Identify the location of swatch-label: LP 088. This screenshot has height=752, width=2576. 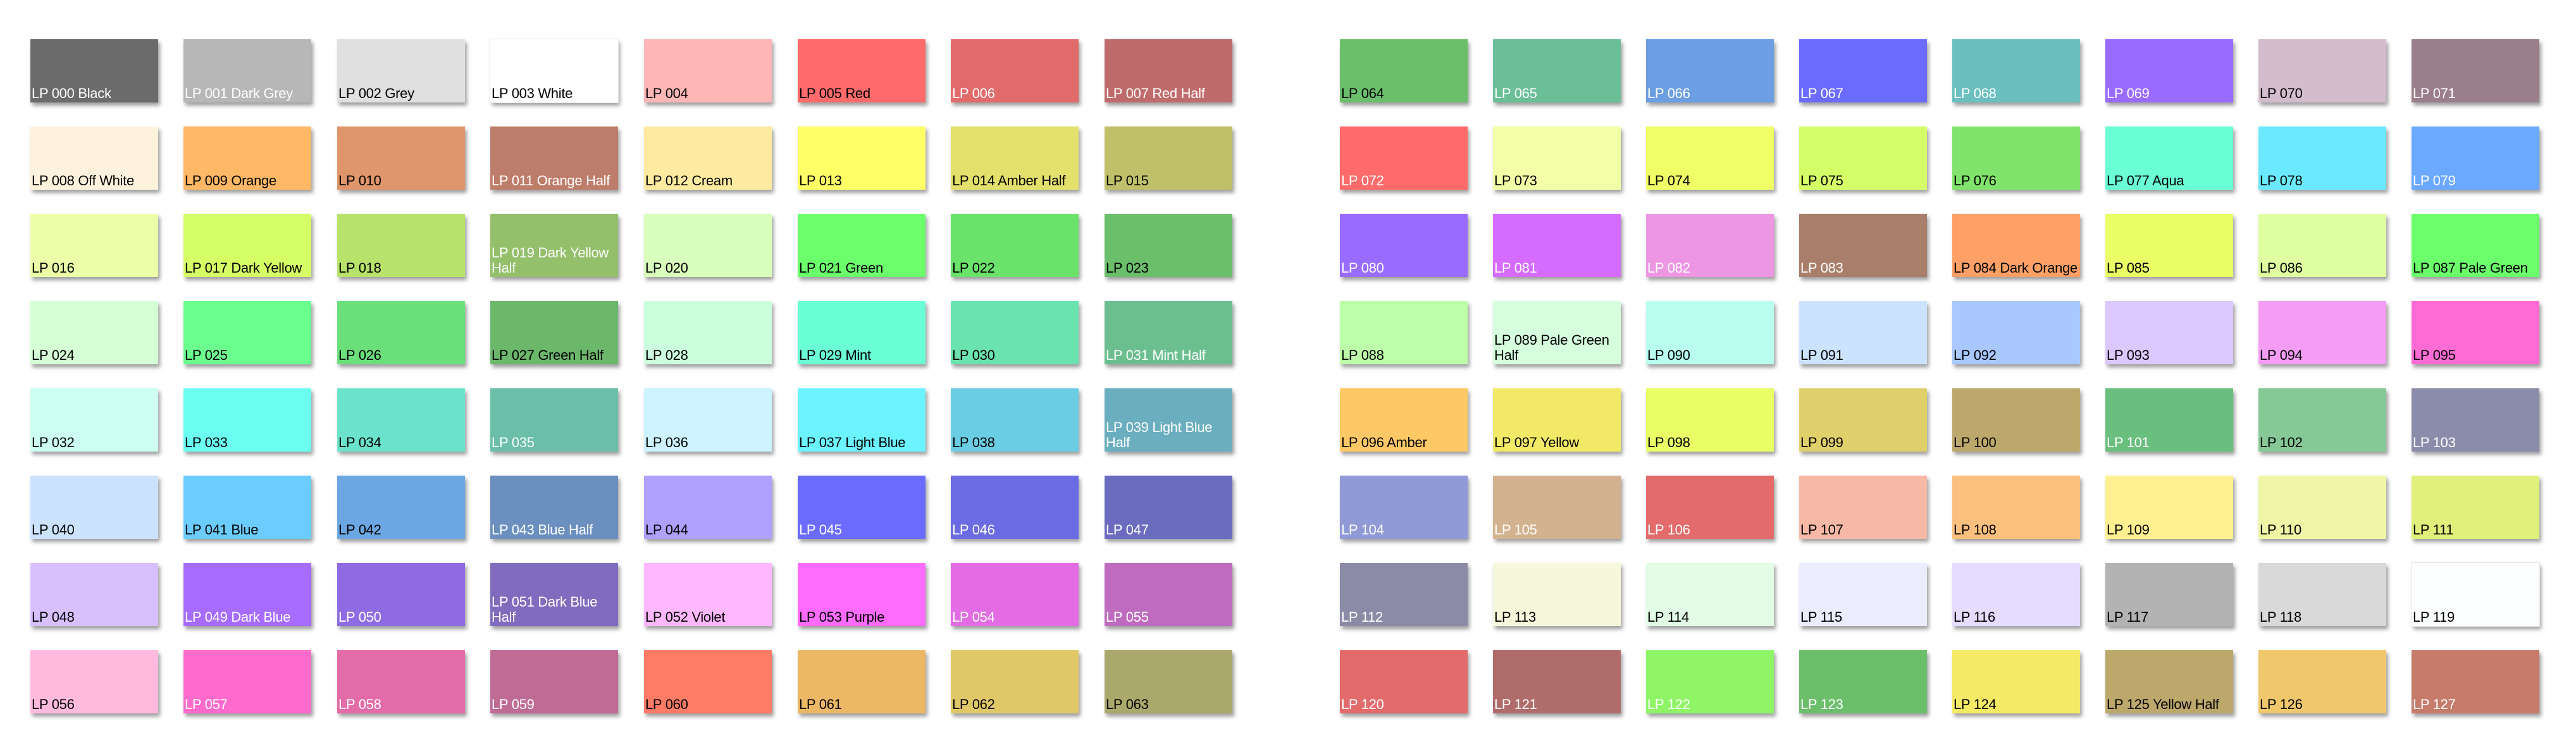
(1362, 355).